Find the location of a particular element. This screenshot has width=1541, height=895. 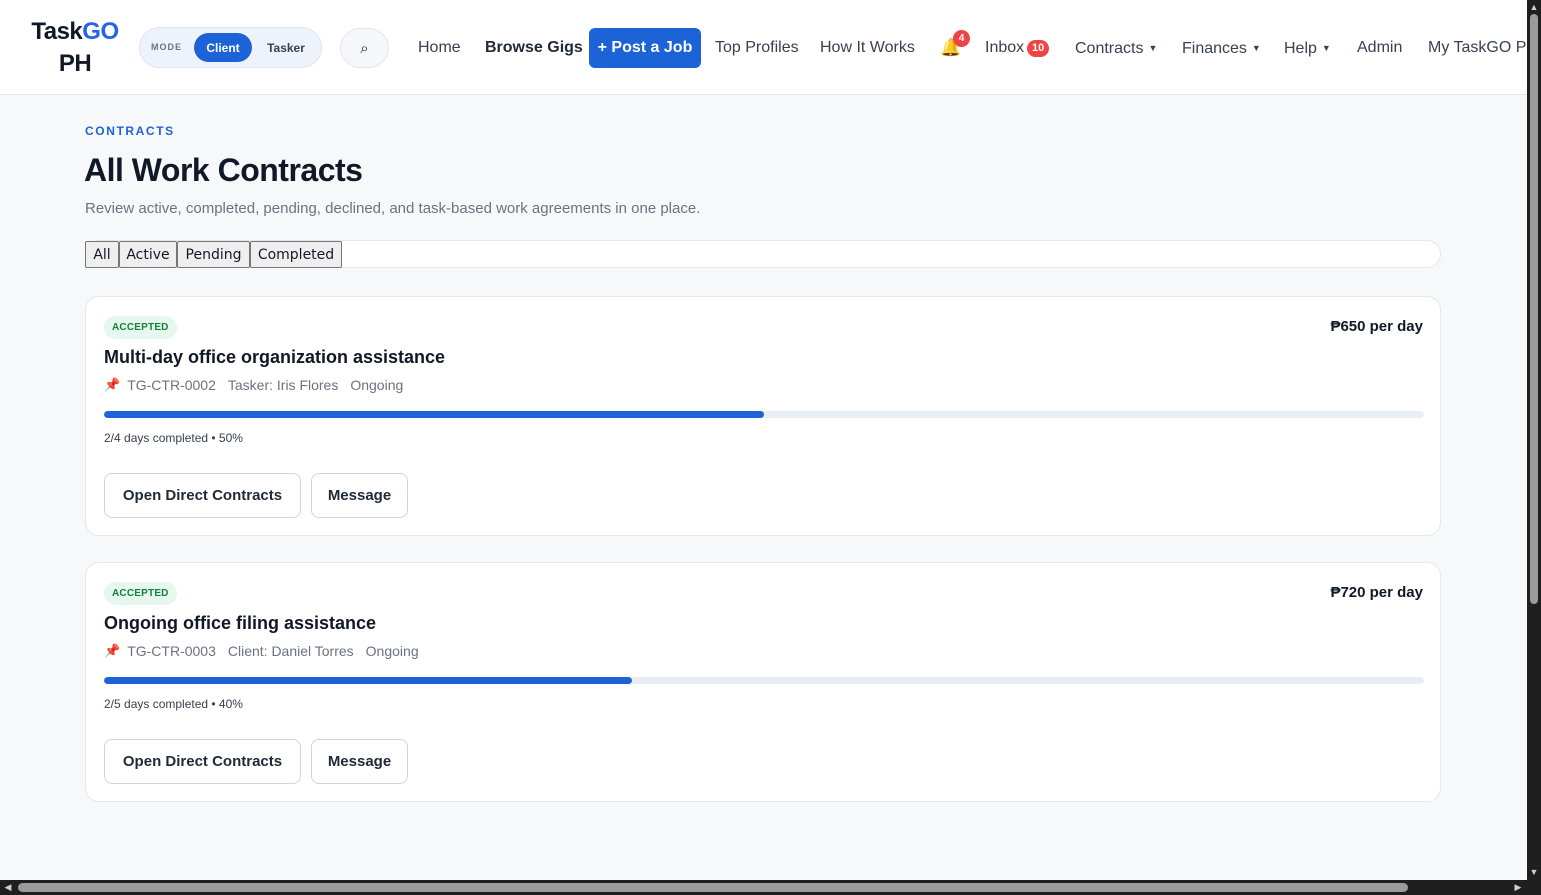

contract-rate: ₱720 per day is located at coordinates (1376, 592).